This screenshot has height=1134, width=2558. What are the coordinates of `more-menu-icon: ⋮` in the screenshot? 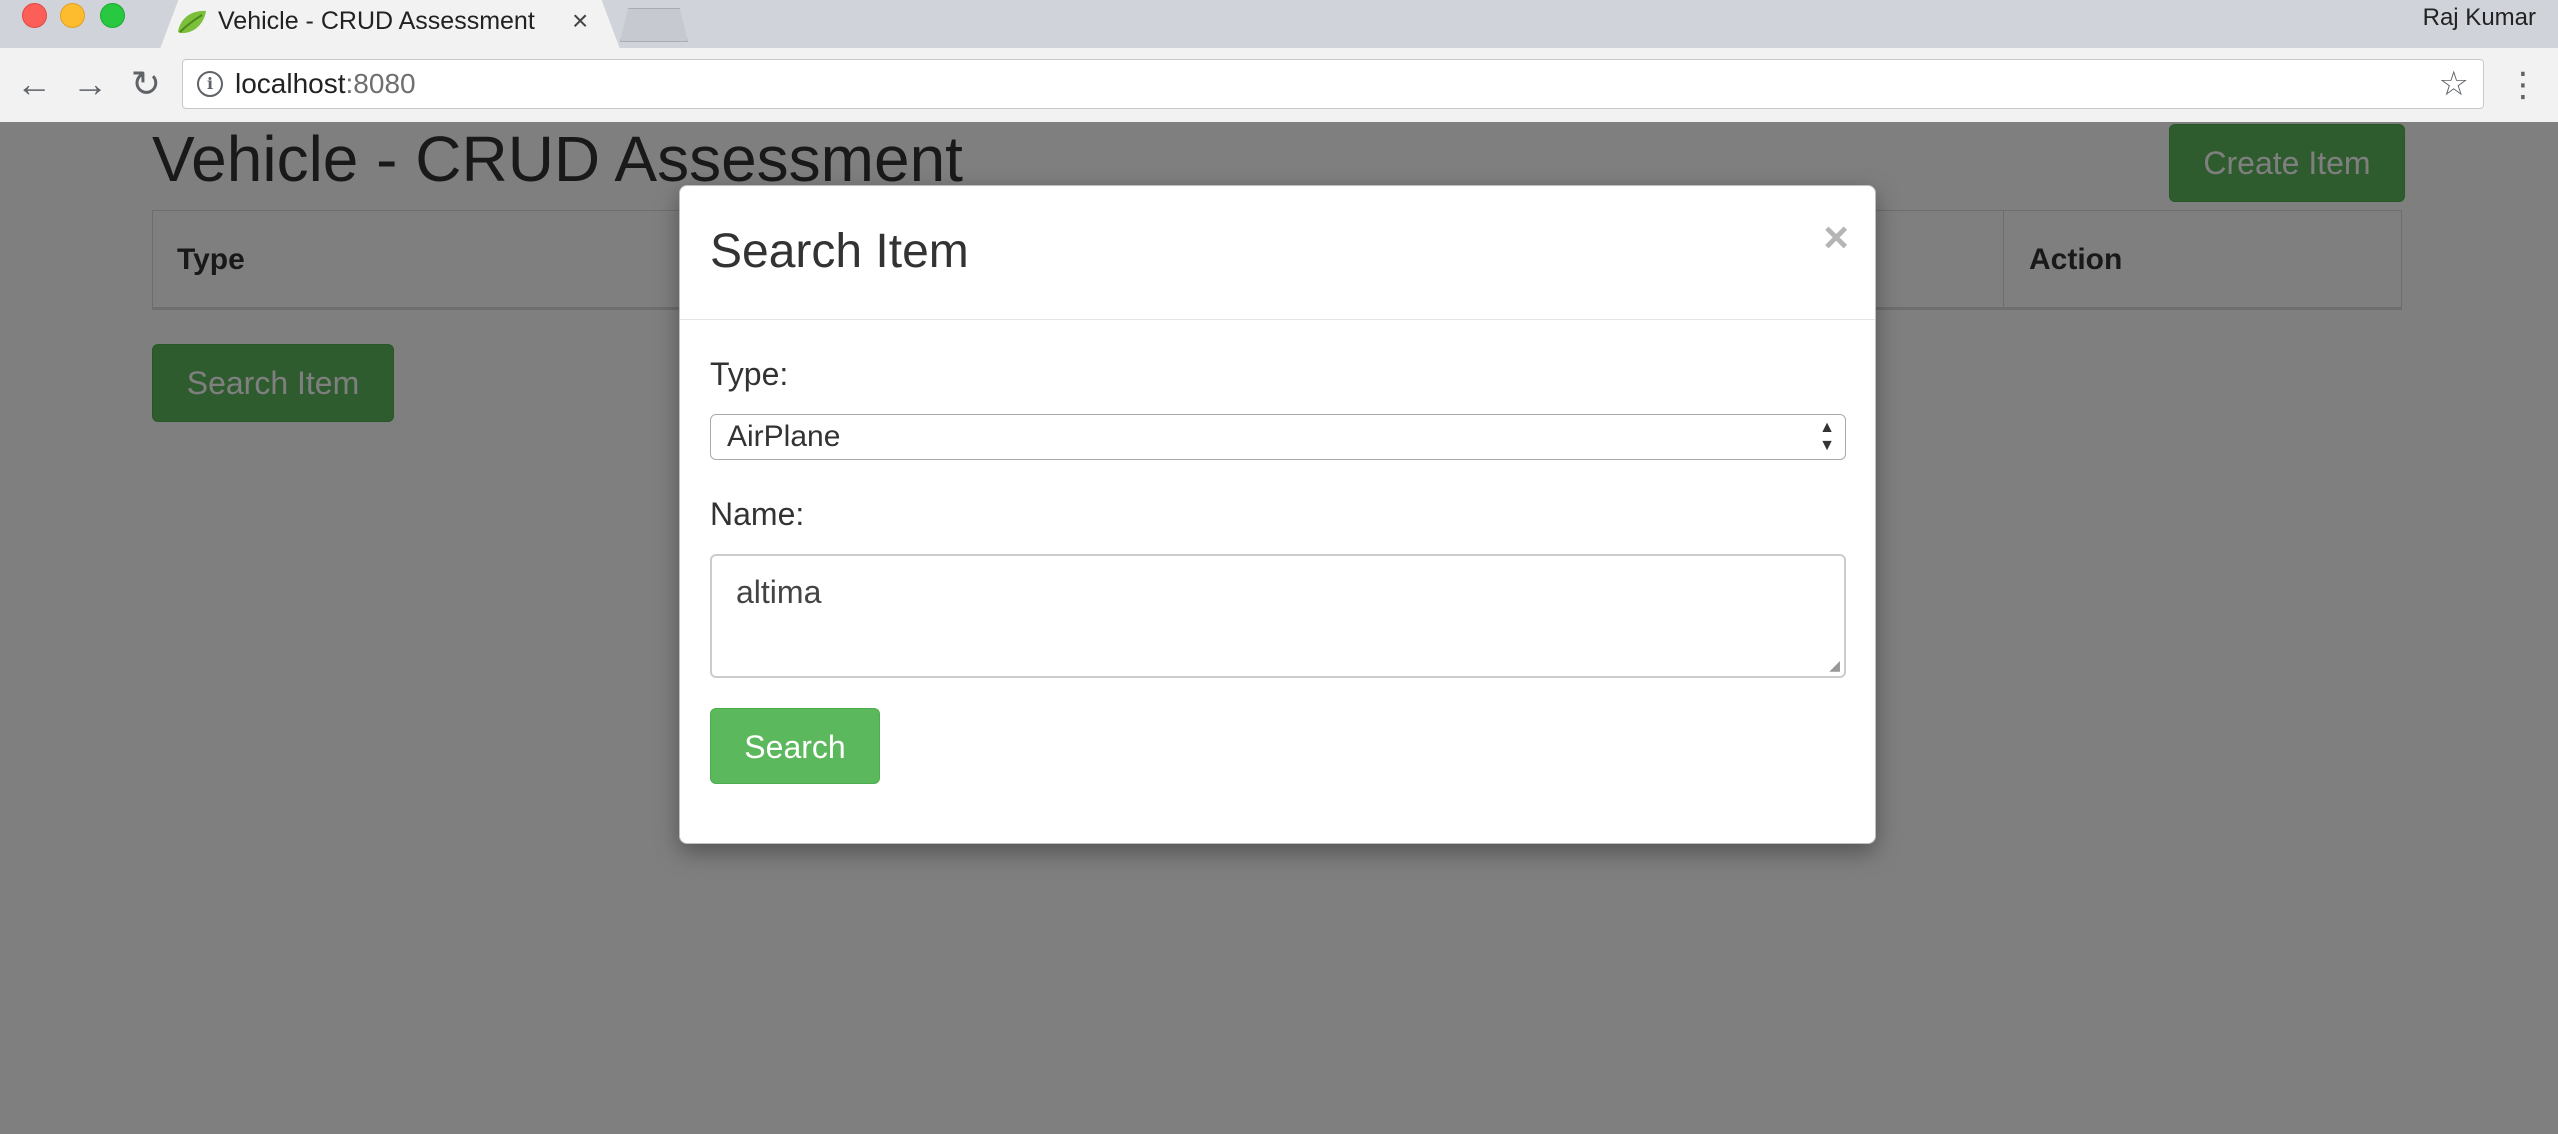 It's located at (2523, 85).